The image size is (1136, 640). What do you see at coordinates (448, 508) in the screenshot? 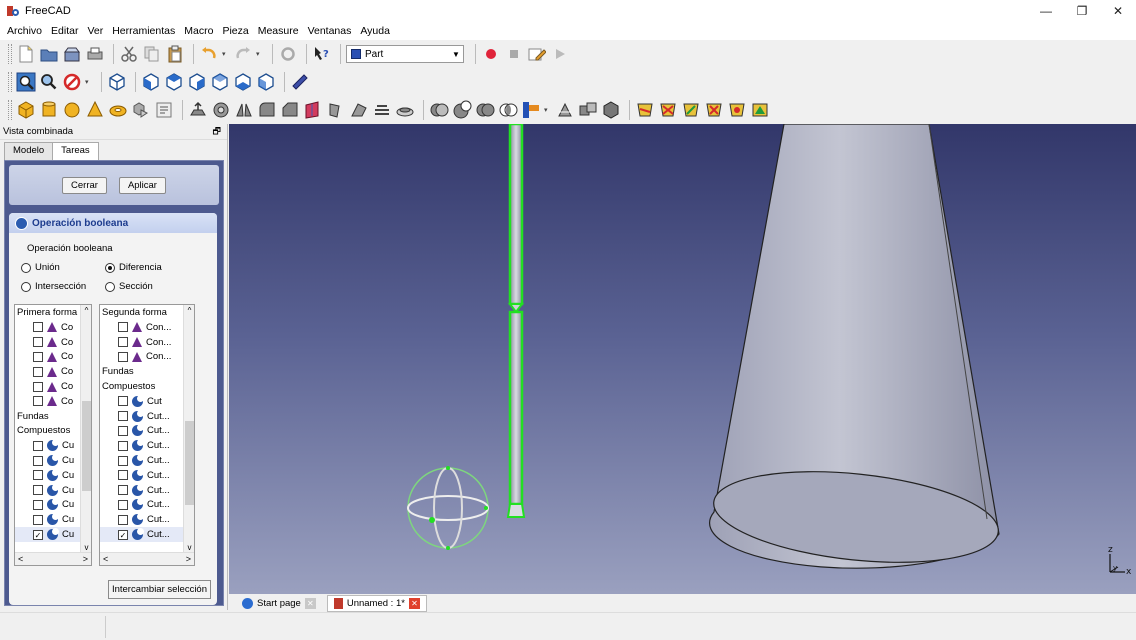
I see `navigation-sphere` at bounding box center [448, 508].